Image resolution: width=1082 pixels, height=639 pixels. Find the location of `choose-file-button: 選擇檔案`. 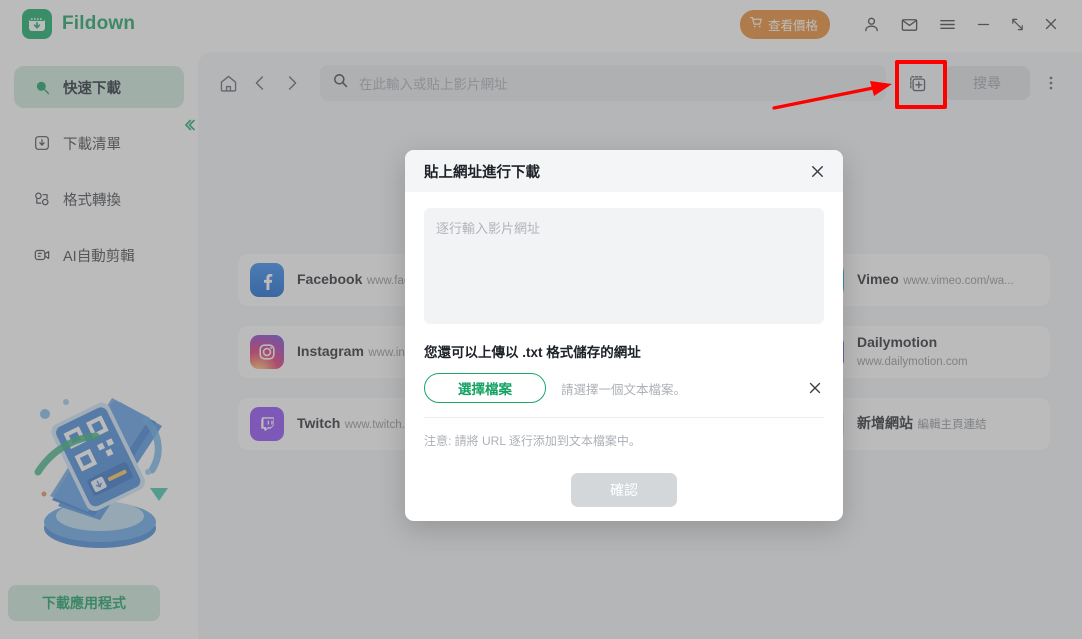

choose-file-button: 選擇檔案 is located at coordinates (485, 388).